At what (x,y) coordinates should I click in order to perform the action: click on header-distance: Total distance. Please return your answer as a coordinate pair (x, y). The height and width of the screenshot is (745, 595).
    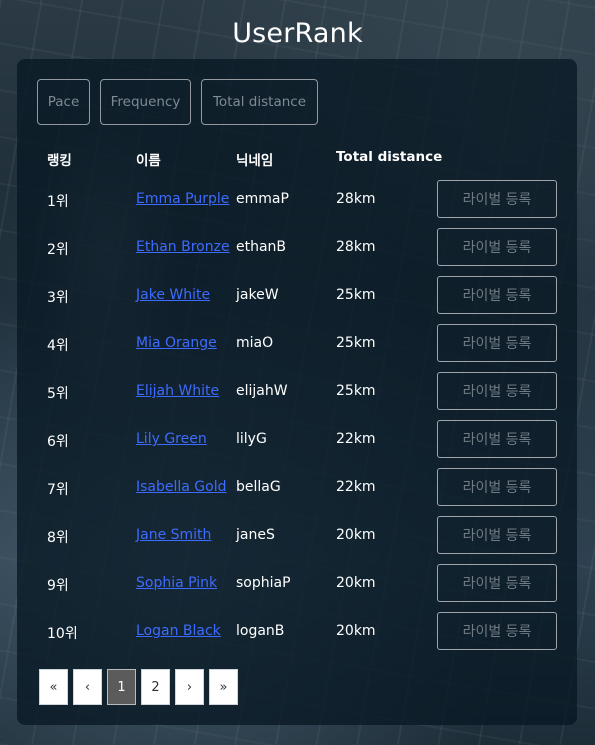
    Looking at the image, I should click on (389, 157).